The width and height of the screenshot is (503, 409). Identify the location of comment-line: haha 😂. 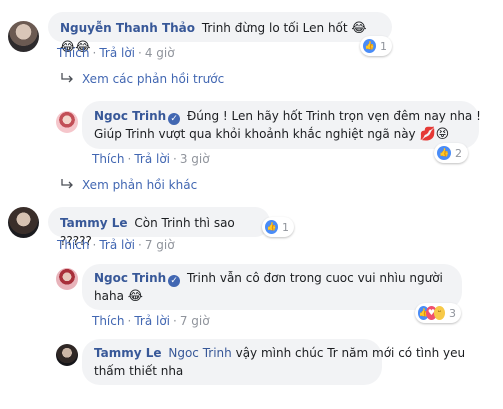
(272, 296).